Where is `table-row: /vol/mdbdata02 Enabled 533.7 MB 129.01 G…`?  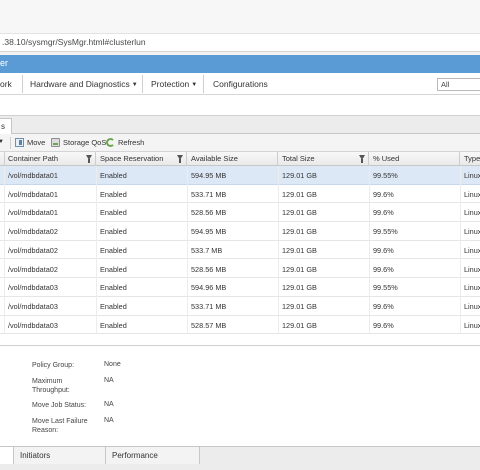
table-row: /vol/mdbdata02 Enabled 533.7 MB 129.01 G… is located at coordinates (240, 250).